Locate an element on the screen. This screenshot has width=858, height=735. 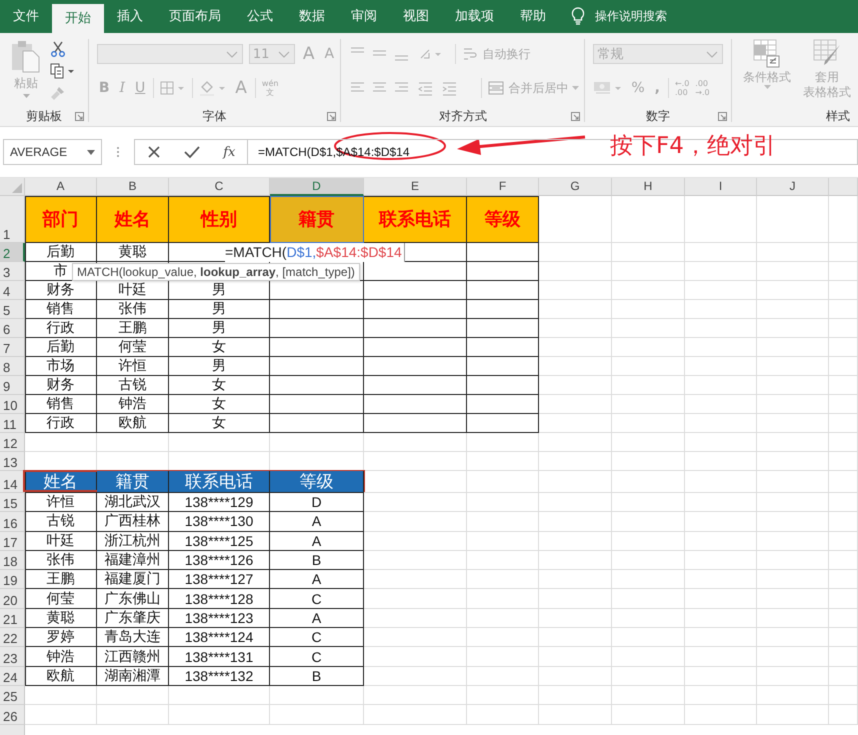
header-cell: 部门 is located at coordinates (61, 219).